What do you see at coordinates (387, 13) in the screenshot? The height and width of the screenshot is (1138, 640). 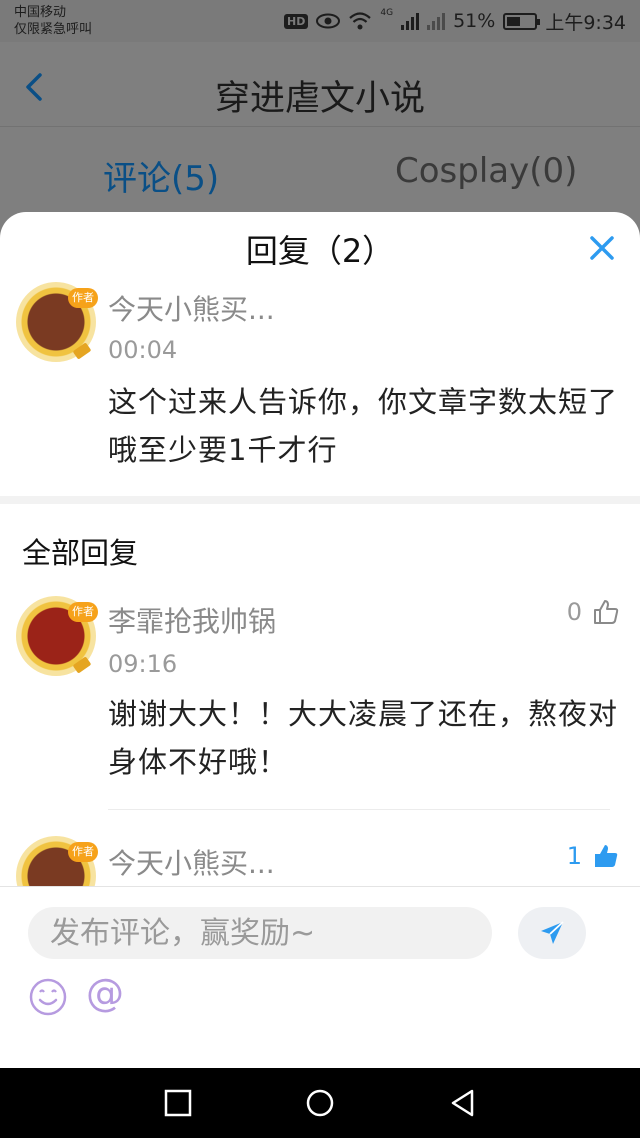 I see `network-type: 4G` at bounding box center [387, 13].